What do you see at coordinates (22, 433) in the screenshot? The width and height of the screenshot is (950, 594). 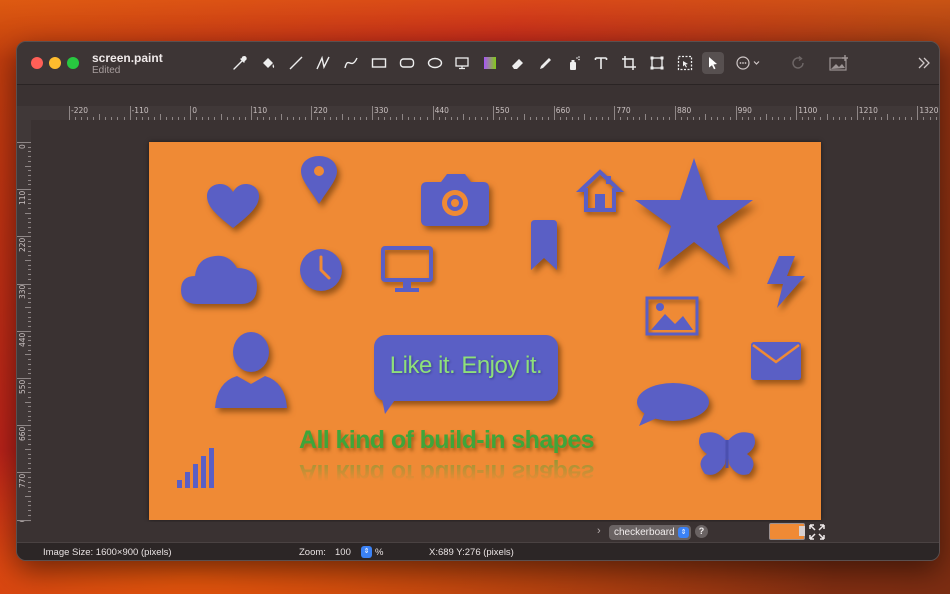 I see `ruler-label: 660` at bounding box center [22, 433].